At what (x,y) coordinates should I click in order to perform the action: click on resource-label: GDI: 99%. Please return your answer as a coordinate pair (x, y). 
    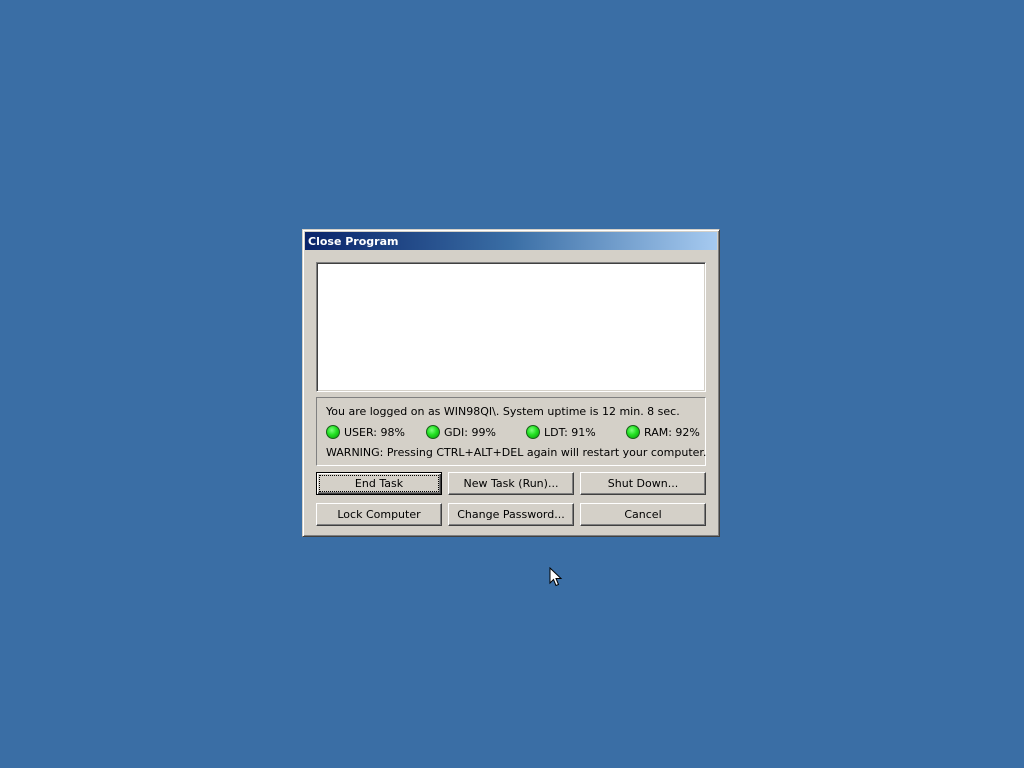
    Looking at the image, I should click on (470, 432).